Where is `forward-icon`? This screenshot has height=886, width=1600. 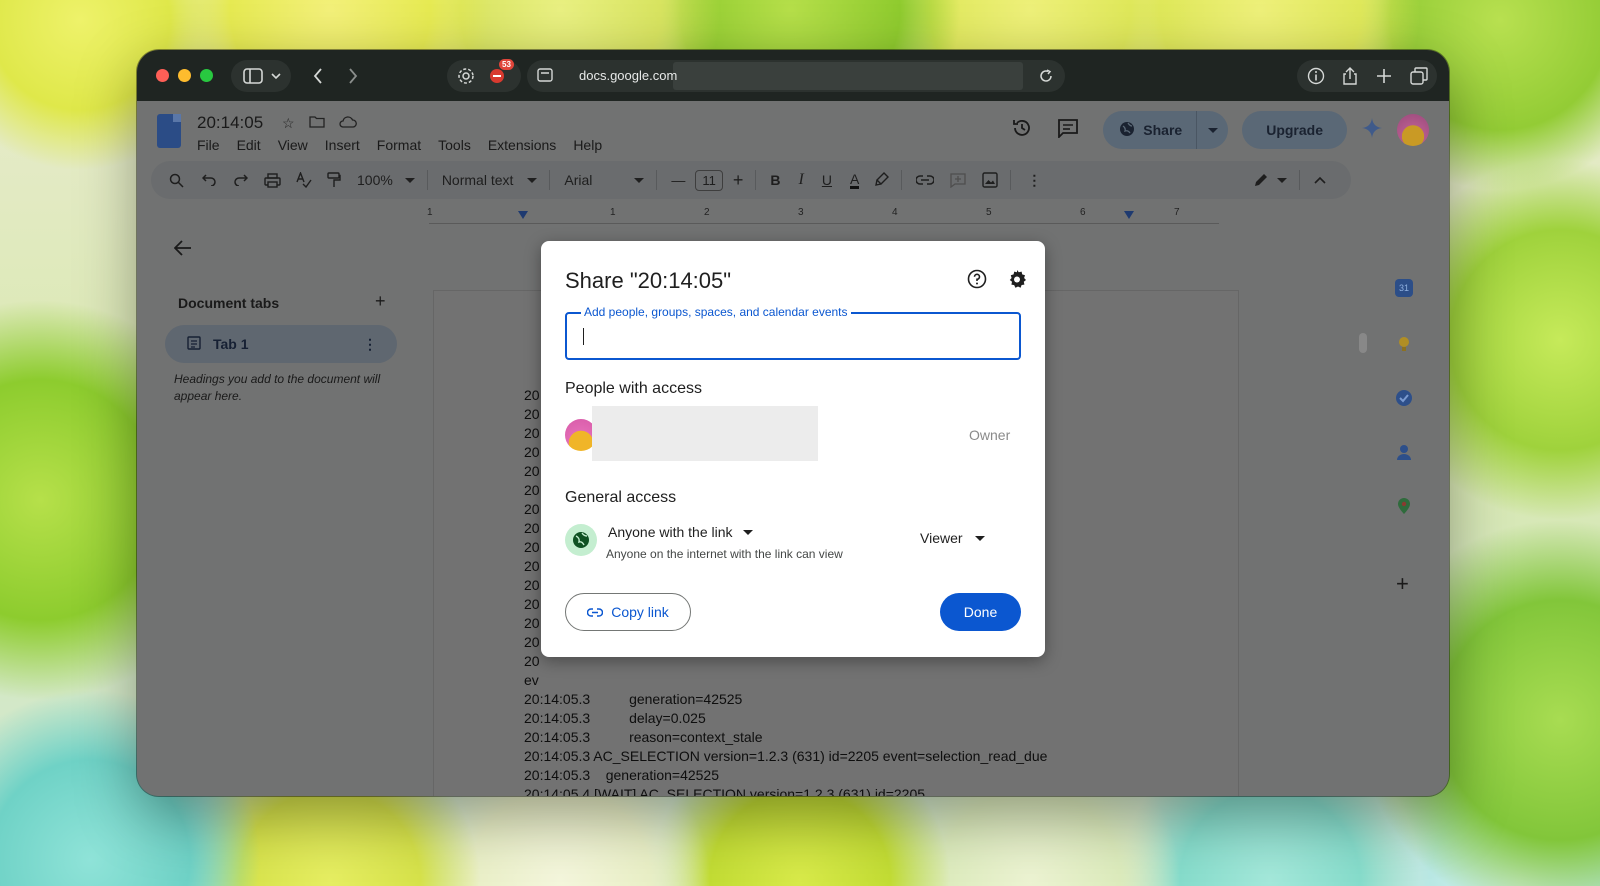
forward-icon is located at coordinates (353, 76).